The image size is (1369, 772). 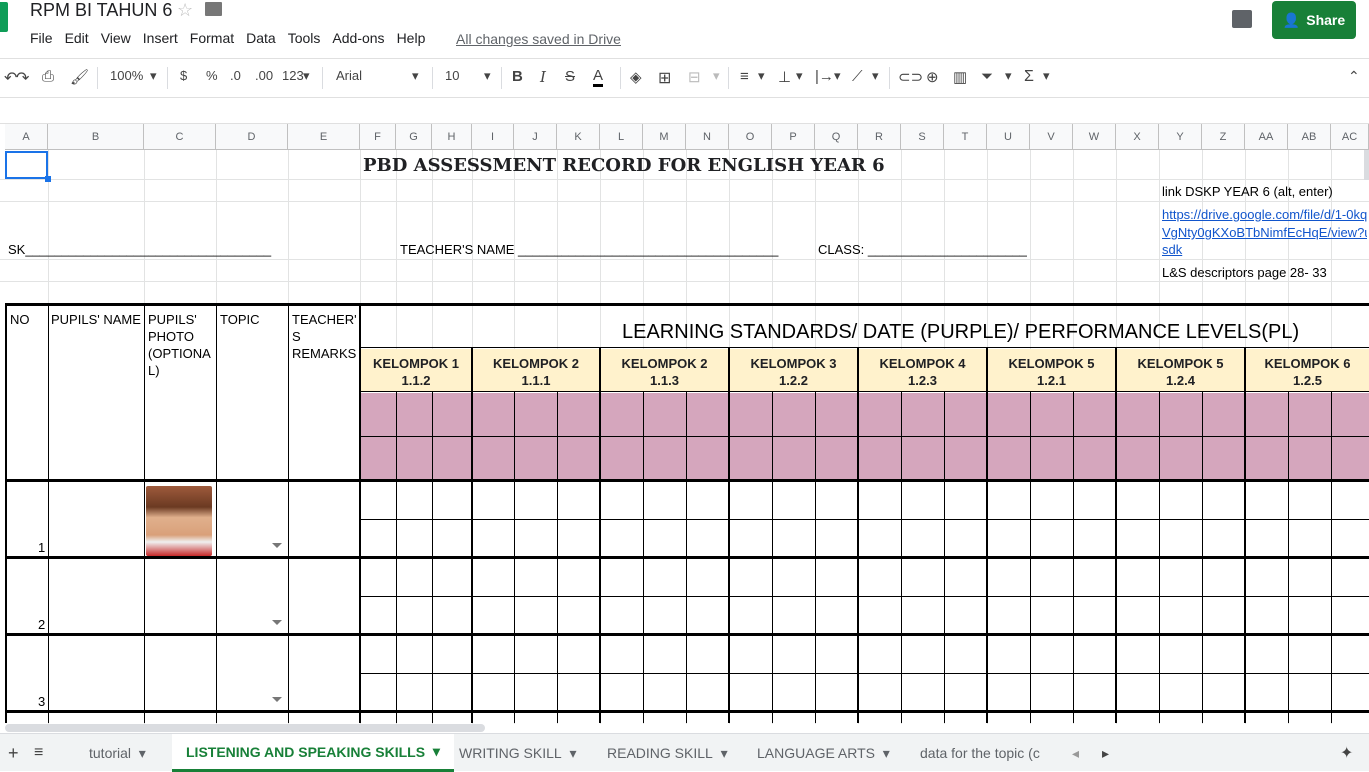 I want to click on column-header-j: J, so click(x=535, y=137).